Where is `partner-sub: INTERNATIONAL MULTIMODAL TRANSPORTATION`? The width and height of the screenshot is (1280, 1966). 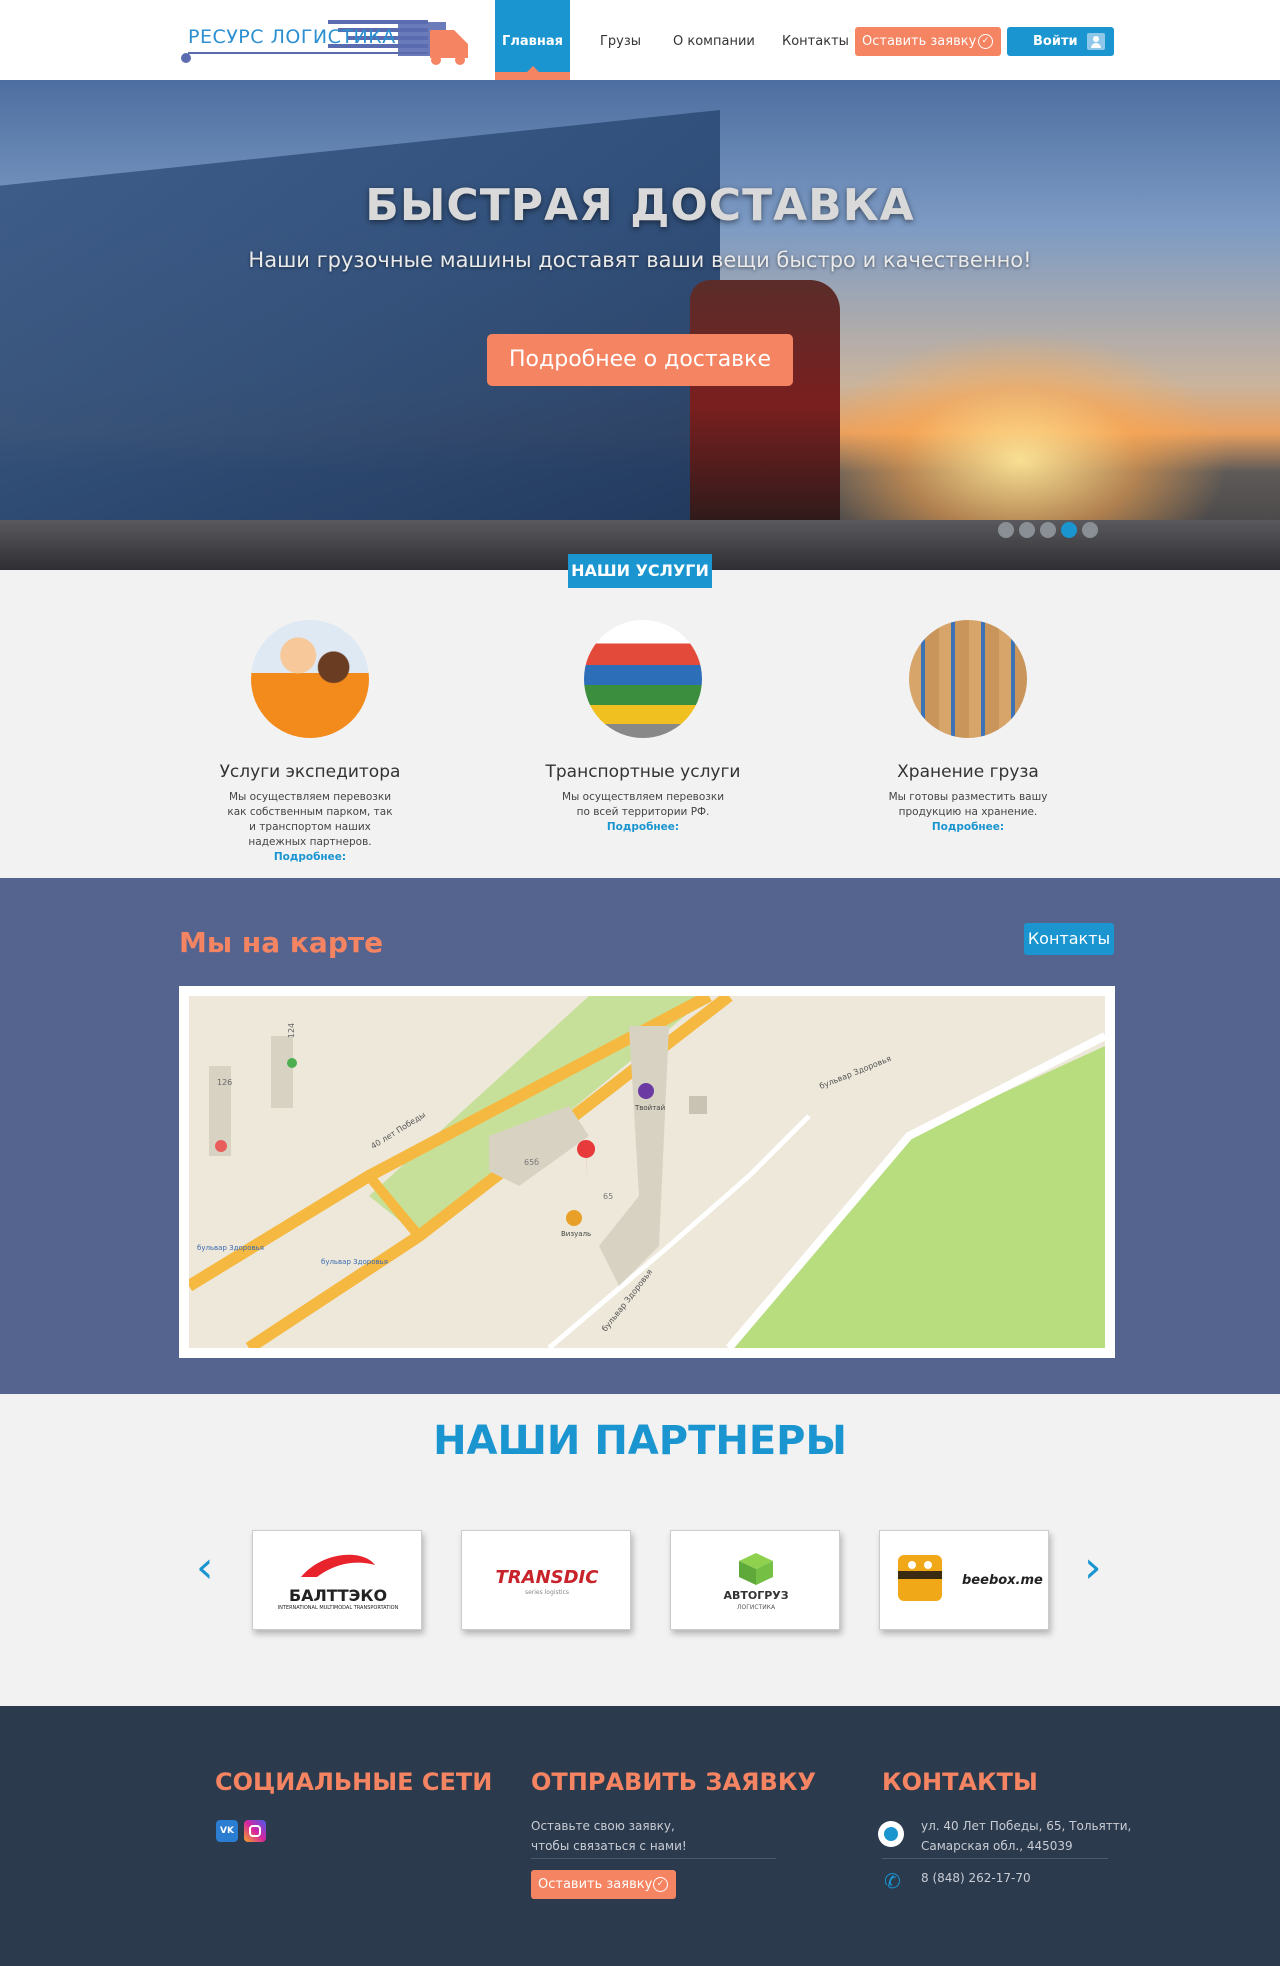 partner-sub: INTERNATIONAL MULTIMODAL TRANSPORTATION is located at coordinates (338, 1608).